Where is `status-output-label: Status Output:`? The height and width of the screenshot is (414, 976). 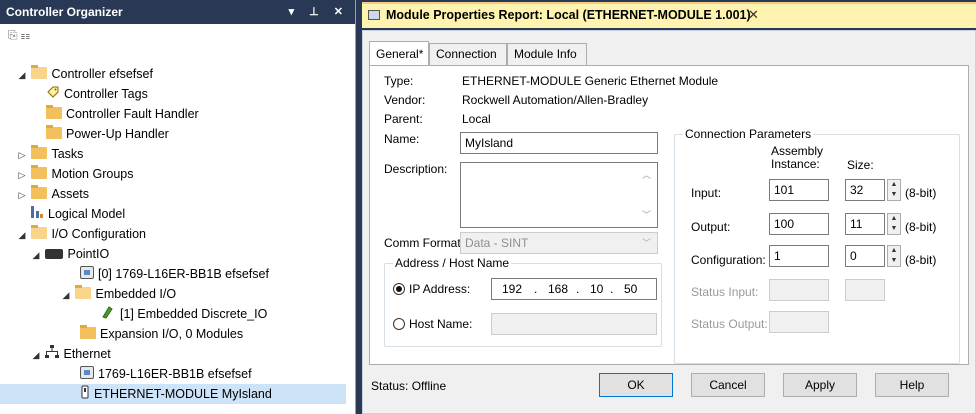
status-output-label: Status Output: is located at coordinates (729, 324).